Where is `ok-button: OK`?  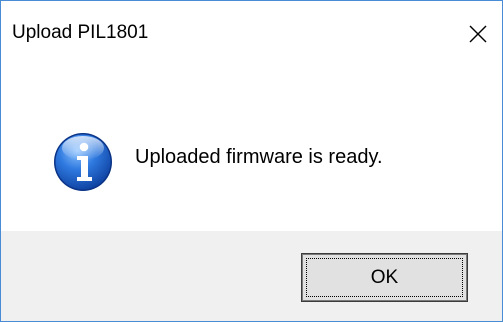 ok-button: OK is located at coordinates (384, 277).